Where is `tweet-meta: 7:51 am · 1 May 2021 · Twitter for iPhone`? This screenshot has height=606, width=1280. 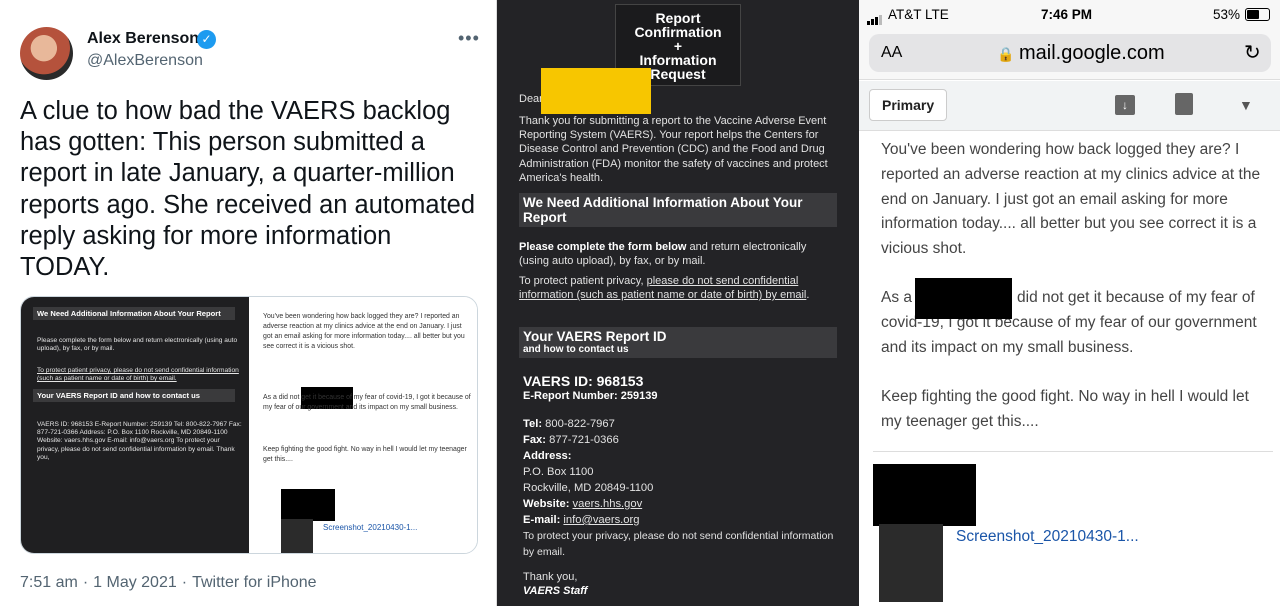
tweet-meta: 7:51 am · 1 May 2021 · Twitter for iPhone is located at coordinates (171, 583).